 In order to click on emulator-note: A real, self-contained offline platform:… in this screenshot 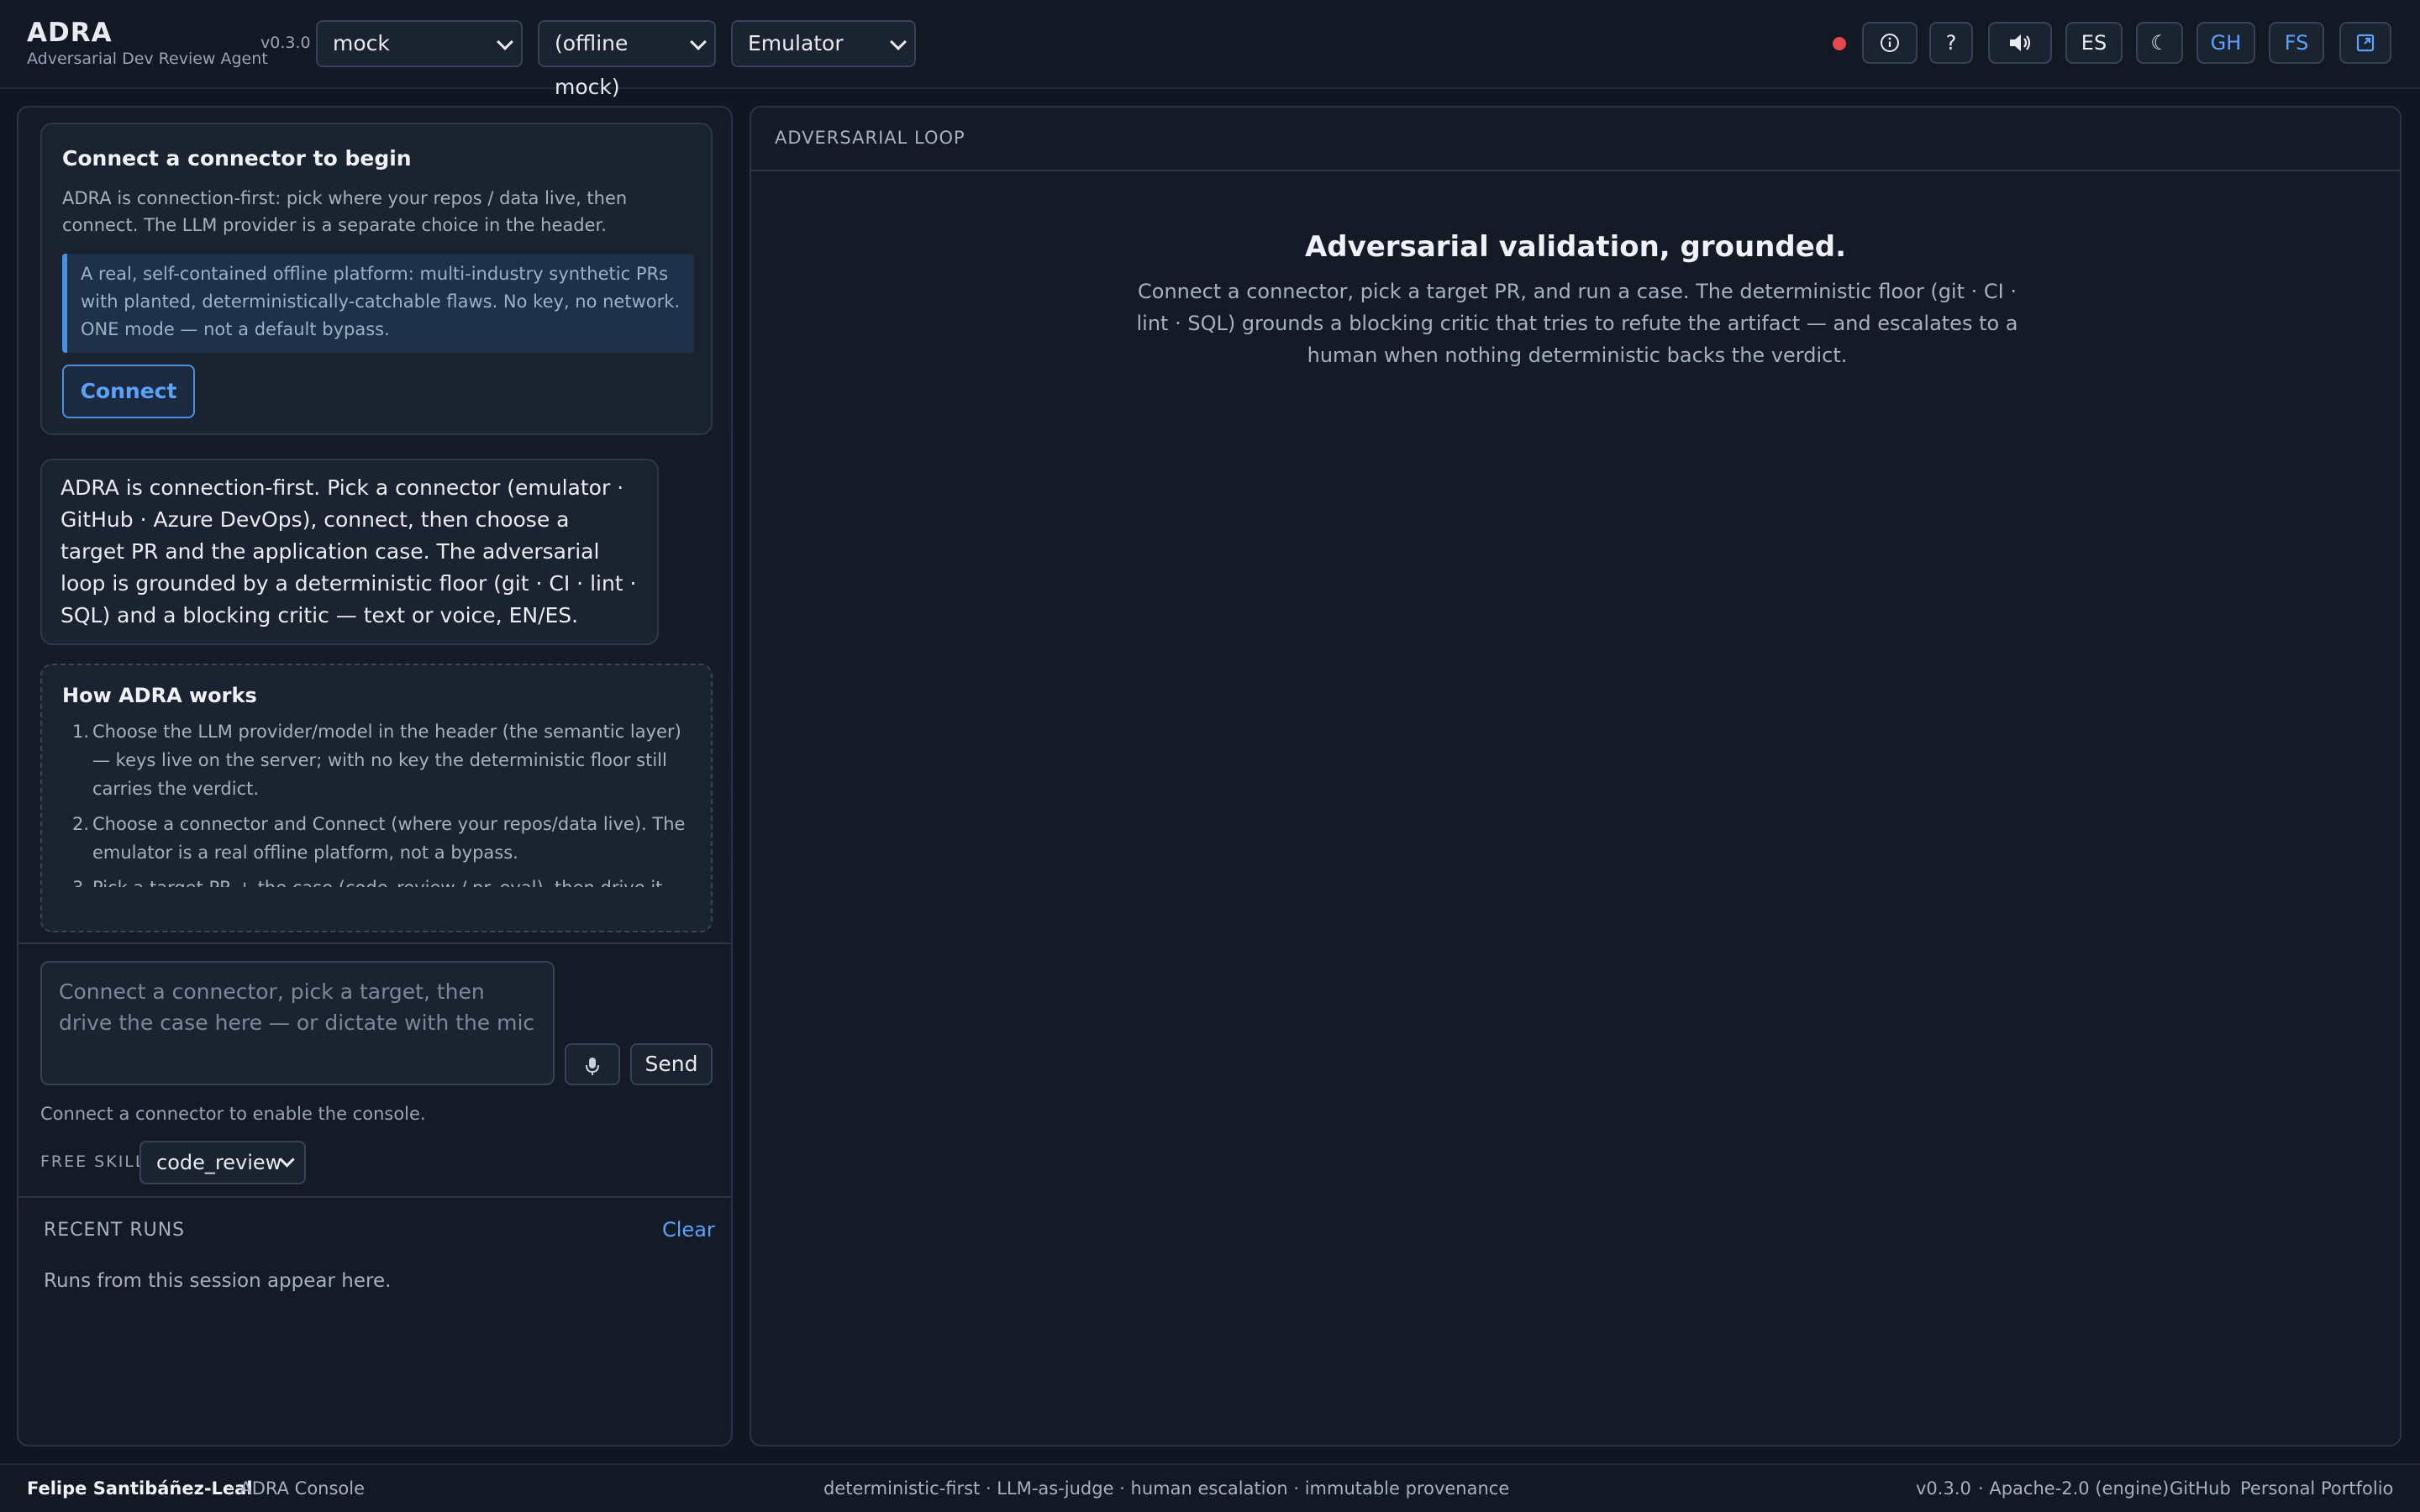, I will do `click(378, 303)`.